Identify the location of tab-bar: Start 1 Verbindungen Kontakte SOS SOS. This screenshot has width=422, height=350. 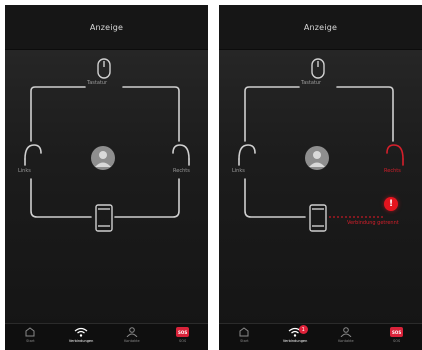
(320, 336).